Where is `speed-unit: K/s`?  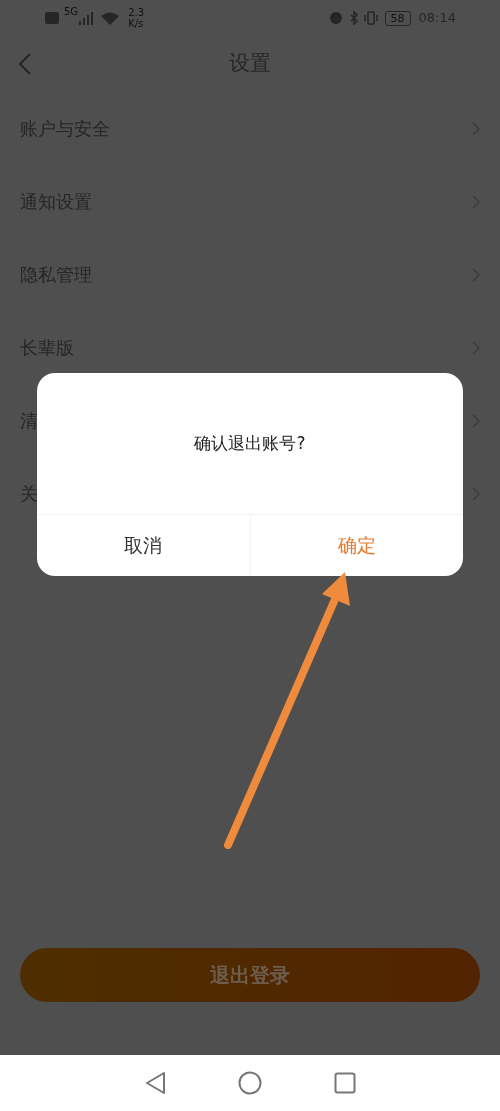
speed-unit: K/s is located at coordinates (136, 23).